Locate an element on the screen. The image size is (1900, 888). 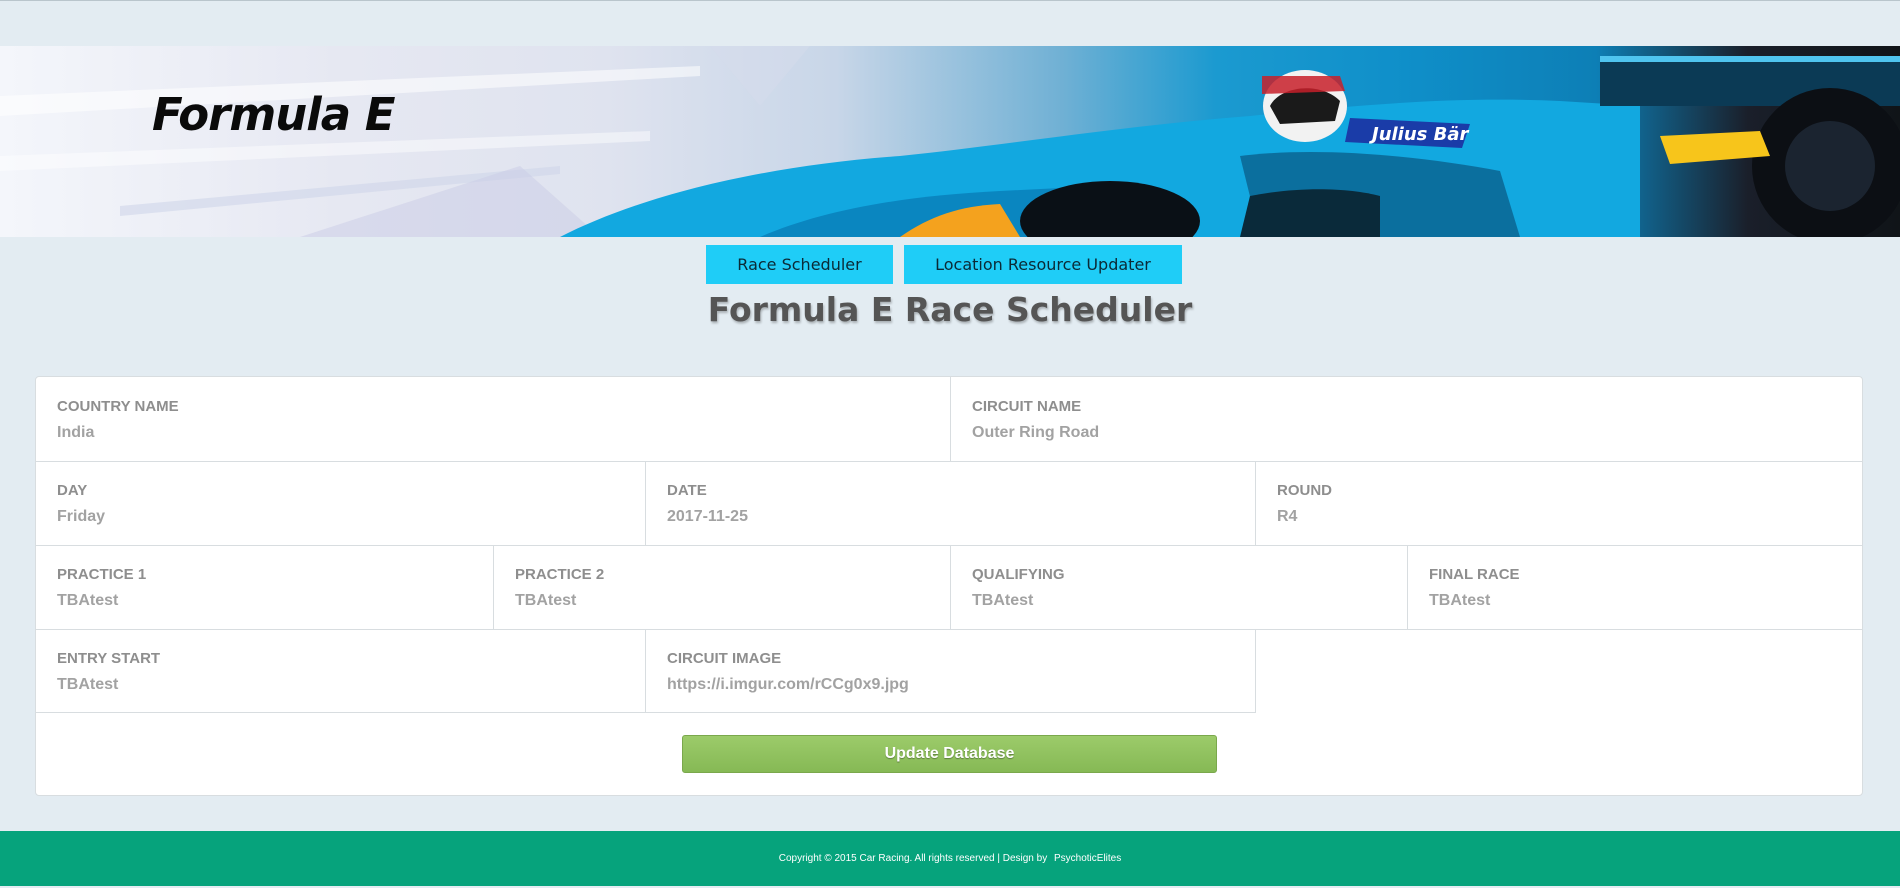
practice2-input is located at coordinates (711, 601).